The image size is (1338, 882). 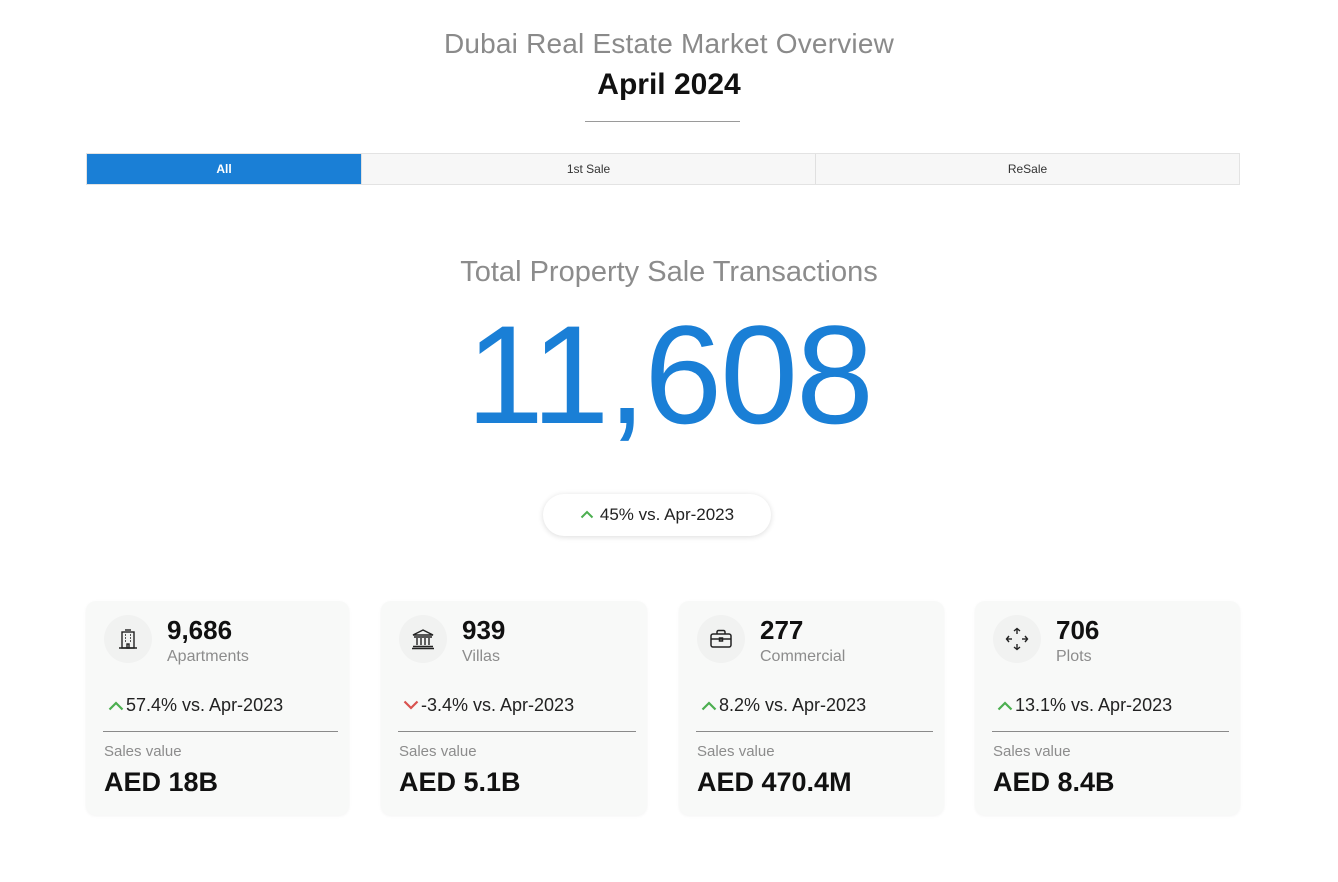 I want to click on sales-value: AED 470.4M, so click(x=774, y=782).